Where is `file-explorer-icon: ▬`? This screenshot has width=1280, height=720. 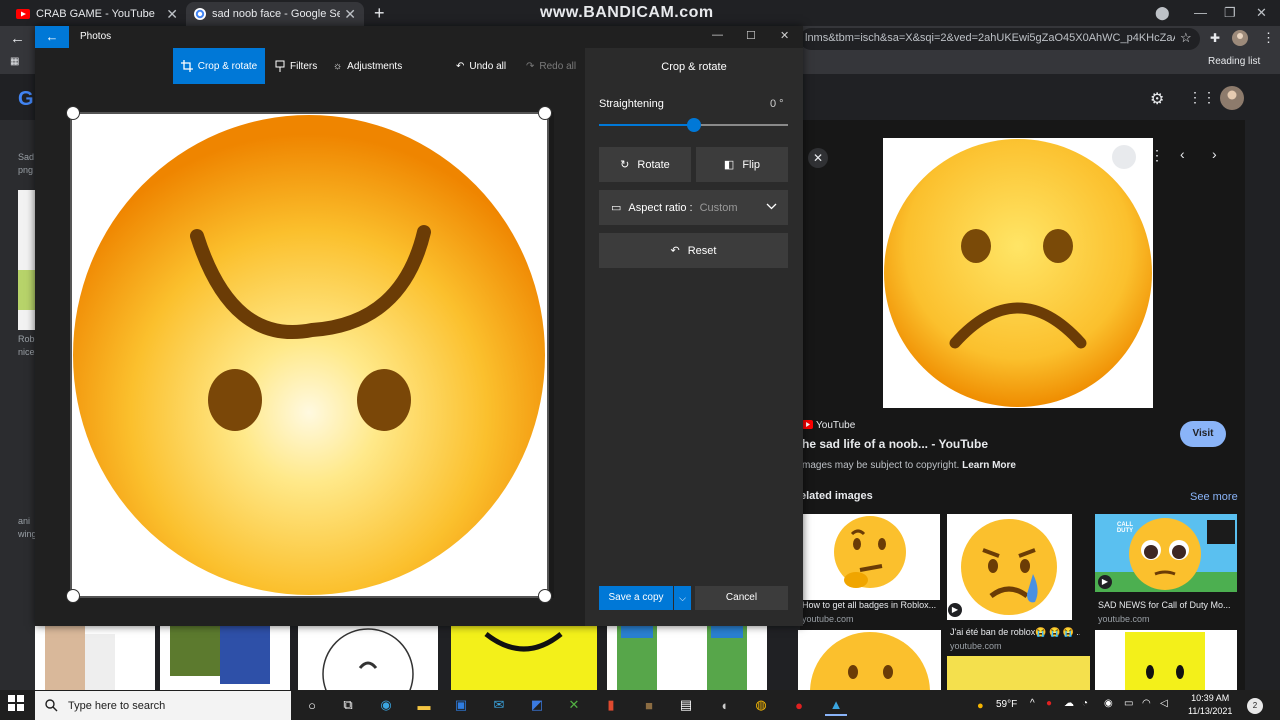 file-explorer-icon: ▬ is located at coordinates (424, 705).